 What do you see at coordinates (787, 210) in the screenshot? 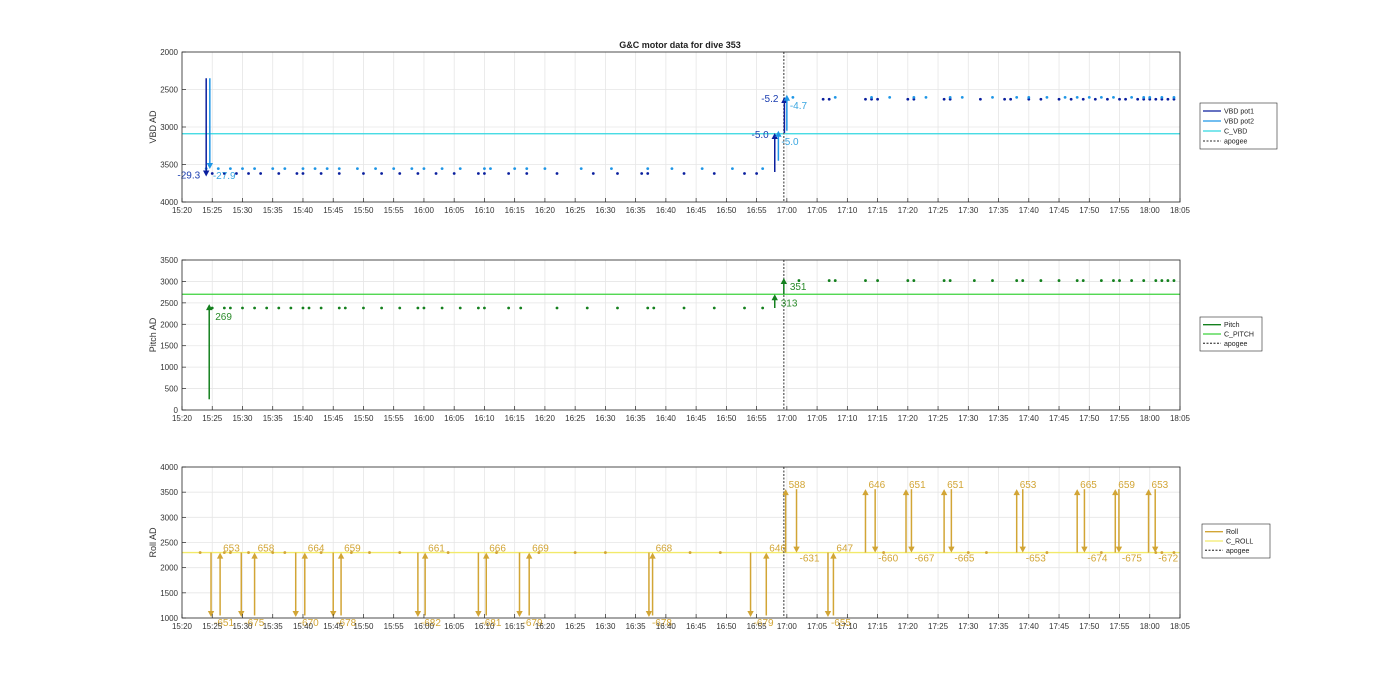
I see `x-tick-label: 17:00` at bounding box center [787, 210].